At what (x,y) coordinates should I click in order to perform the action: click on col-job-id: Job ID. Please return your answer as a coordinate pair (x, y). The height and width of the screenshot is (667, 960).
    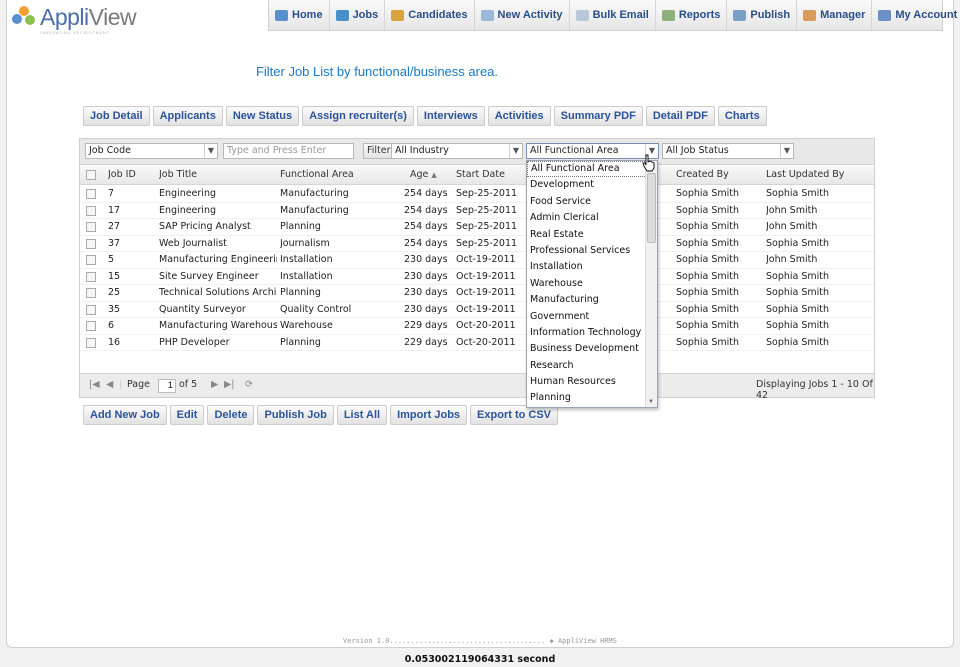
    Looking at the image, I should click on (122, 174).